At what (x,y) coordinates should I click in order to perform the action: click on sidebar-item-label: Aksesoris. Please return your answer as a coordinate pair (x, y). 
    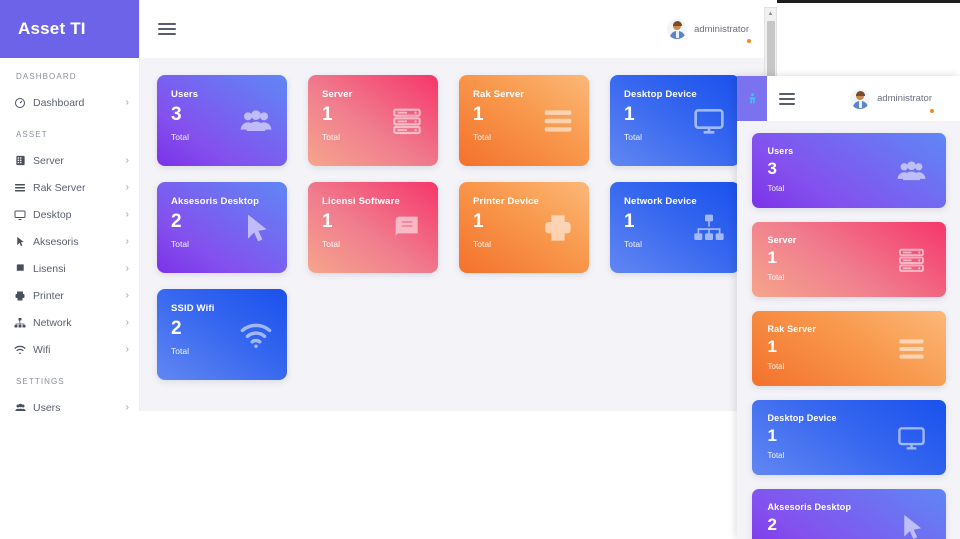
    Looking at the image, I should click on (56, 241).